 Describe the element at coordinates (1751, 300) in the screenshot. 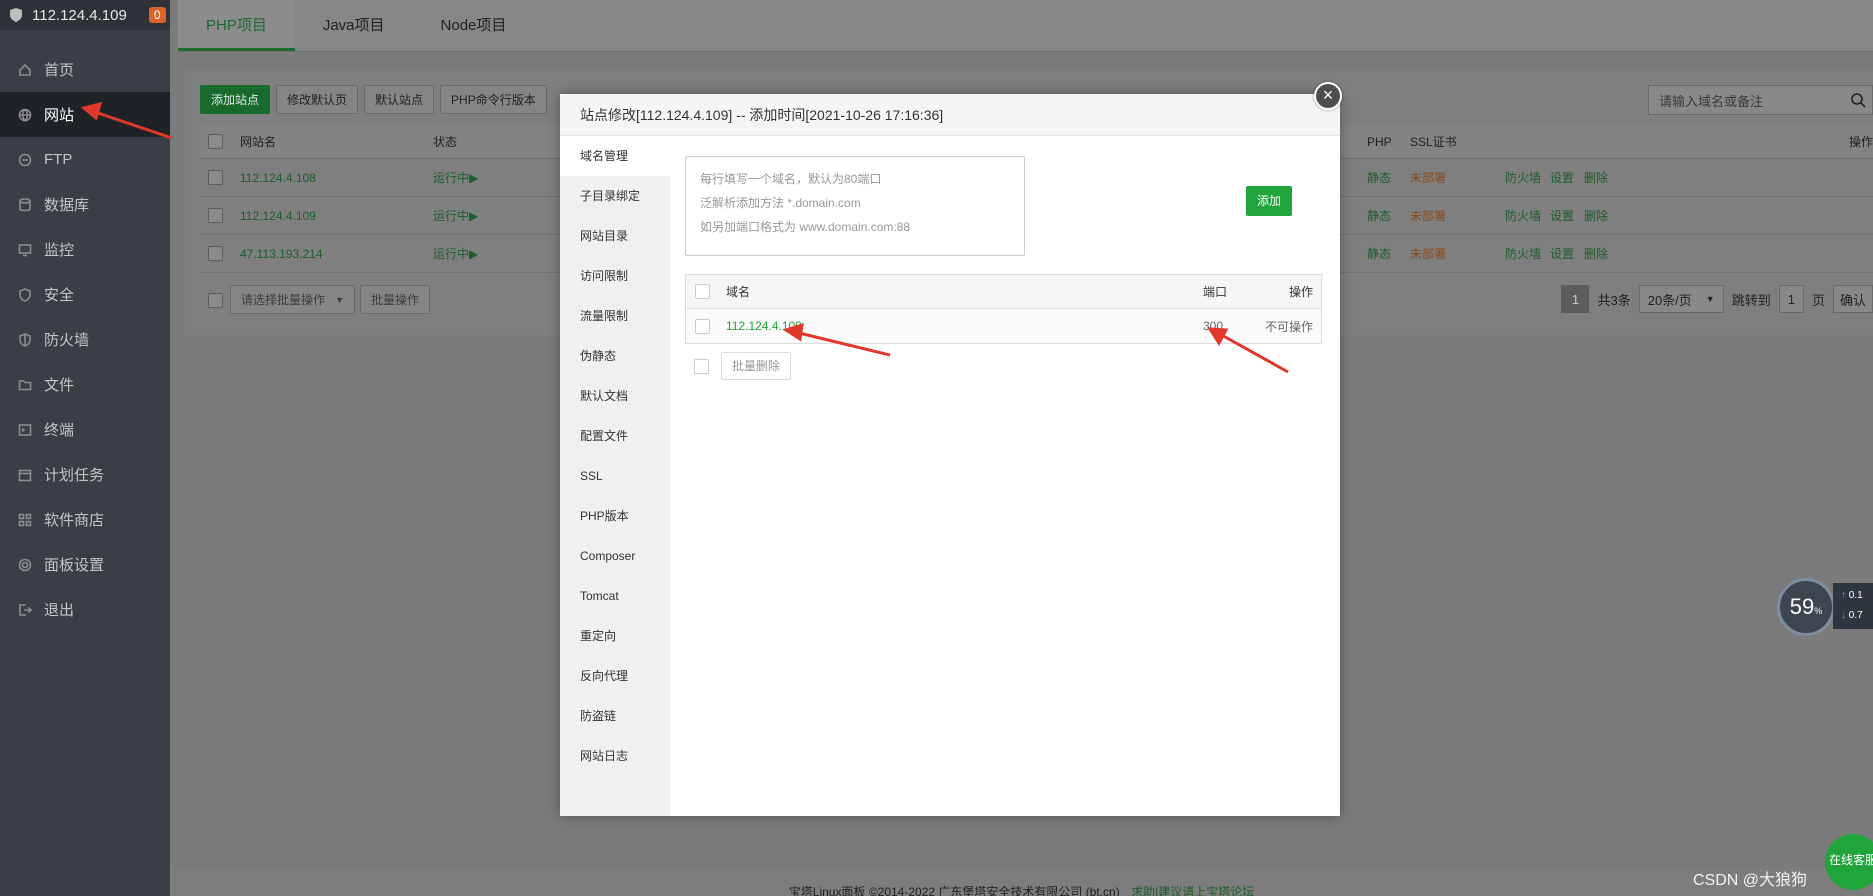

I see `goto-label: 跳转到` at that location.